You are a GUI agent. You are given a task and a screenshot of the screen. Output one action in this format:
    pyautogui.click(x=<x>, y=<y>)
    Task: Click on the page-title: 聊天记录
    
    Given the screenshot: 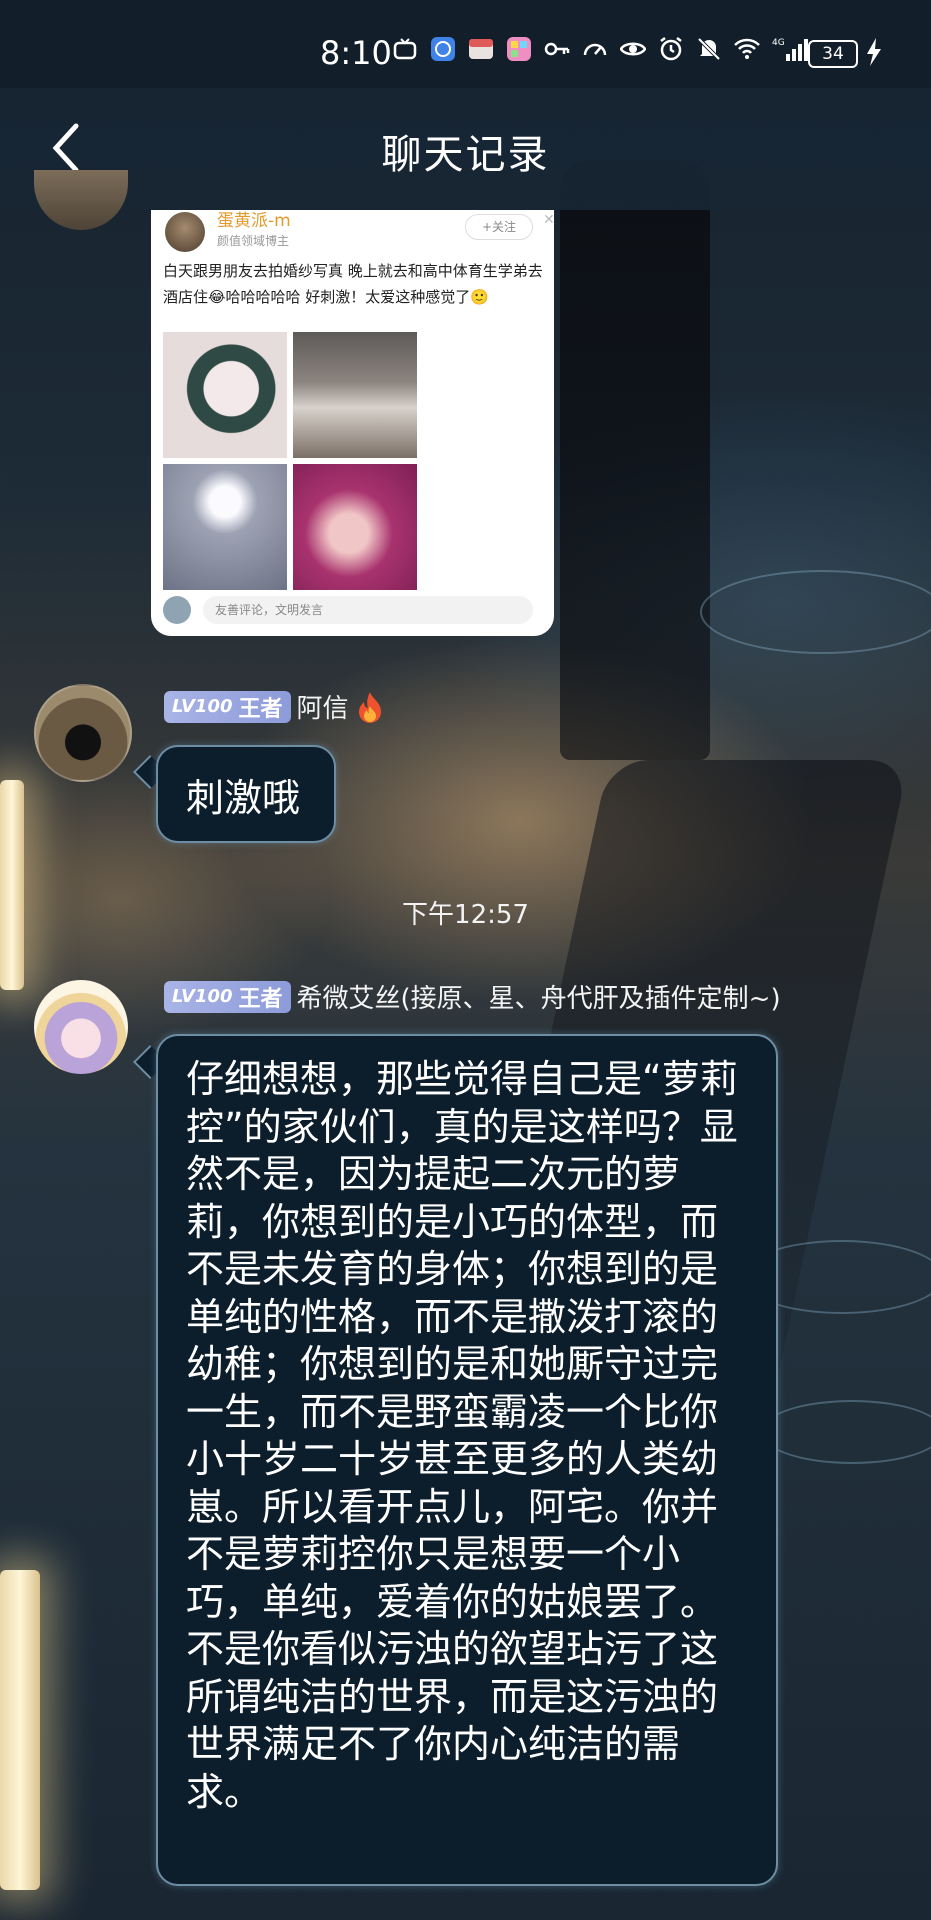 What is the action you would take?
    pyautogui.click(x=465, y=155)
    